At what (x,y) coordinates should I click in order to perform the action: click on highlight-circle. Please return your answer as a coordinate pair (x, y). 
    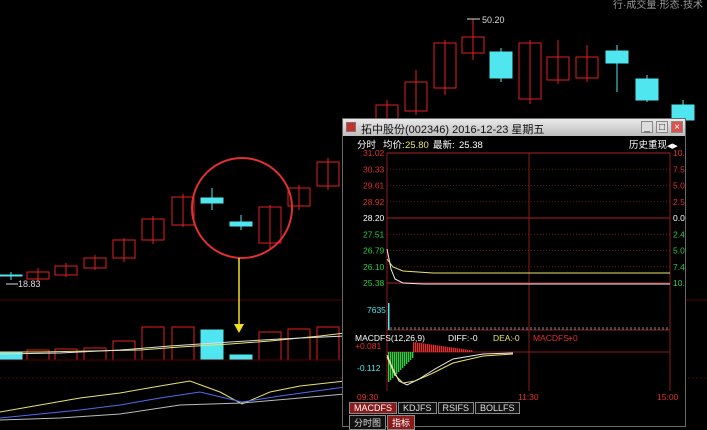
    Looking at the image, I should click on (242, 208).